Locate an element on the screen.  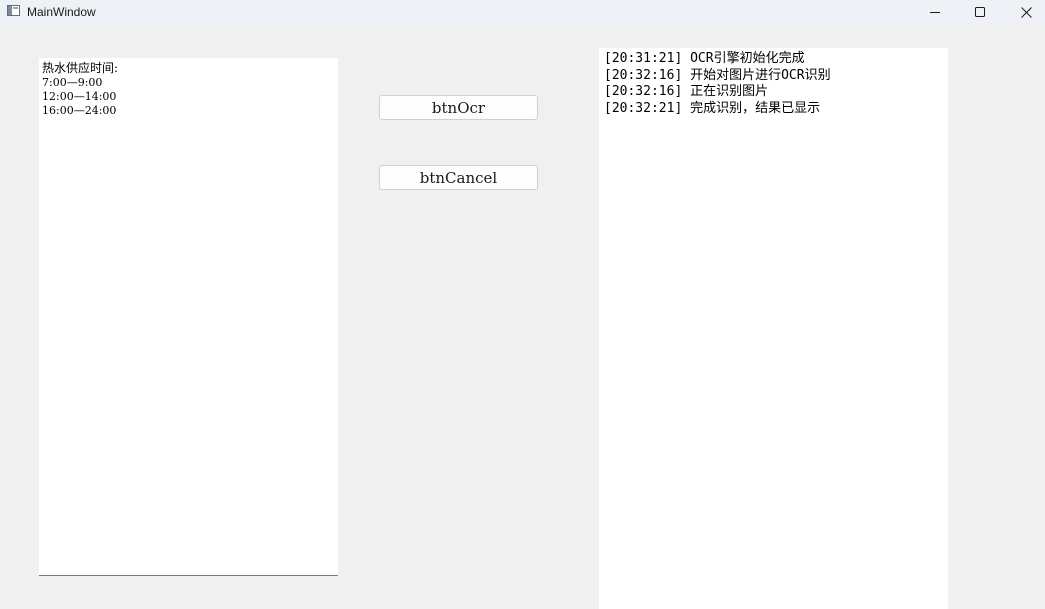
window-title: MainWindow is located at coordinates (61, 12).